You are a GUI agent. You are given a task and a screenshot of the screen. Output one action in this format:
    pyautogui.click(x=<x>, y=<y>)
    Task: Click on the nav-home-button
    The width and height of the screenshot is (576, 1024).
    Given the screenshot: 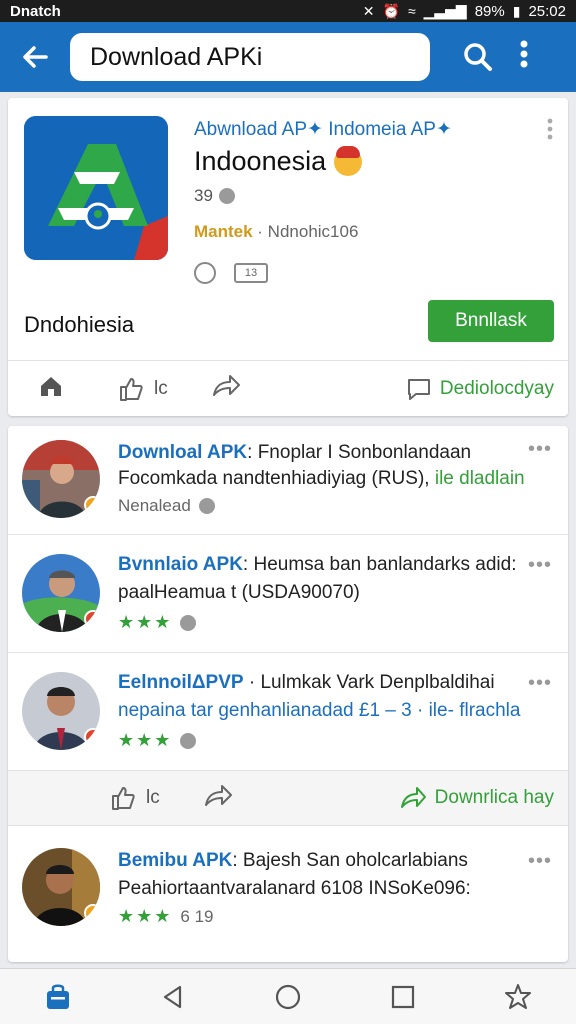 What is the action you would take?
    pyautogui.click(x=288, y=997)
    